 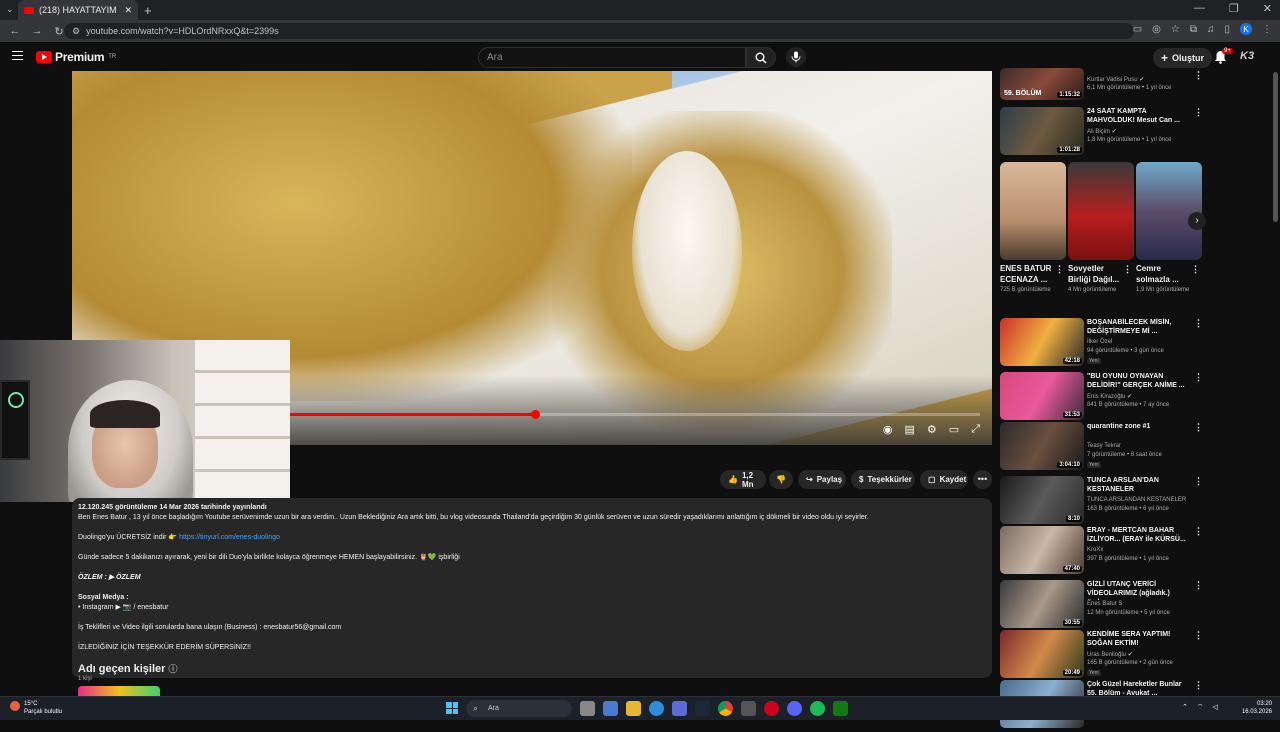 I want to click on video-channel: Ali Biçim ✔, so click(x=1142, y=131).